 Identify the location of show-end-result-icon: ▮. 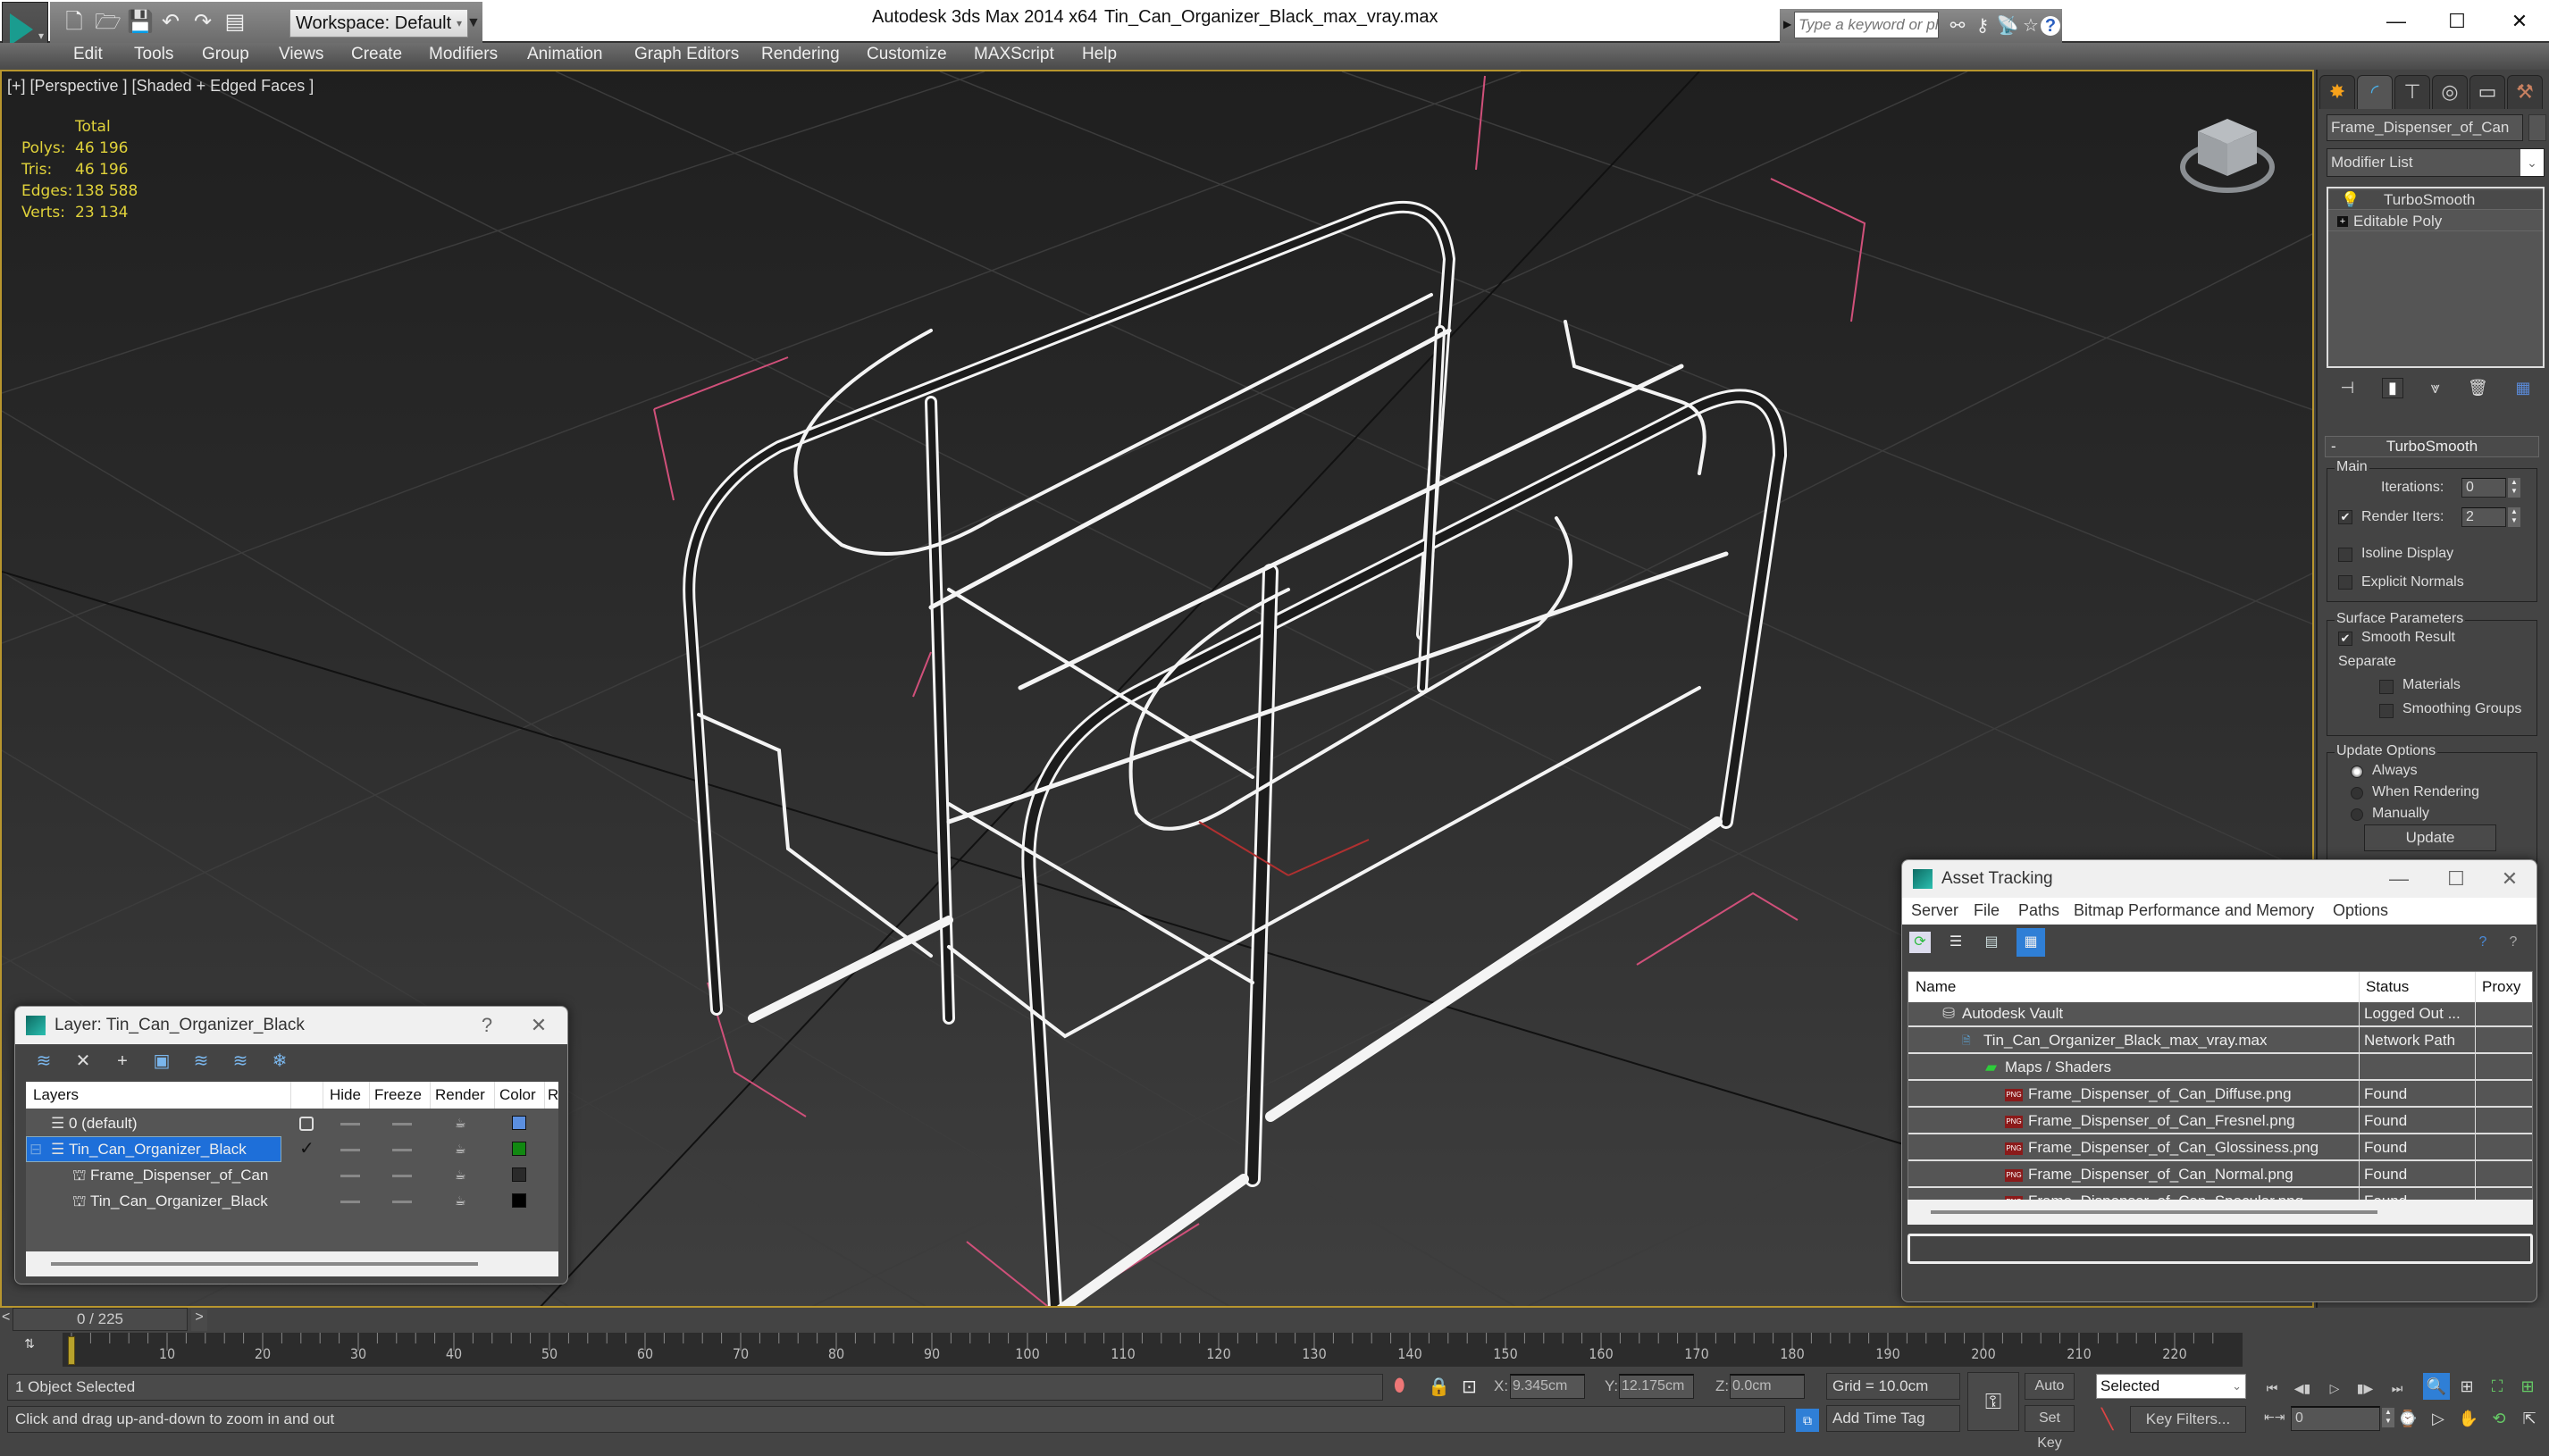
(2392, 387).